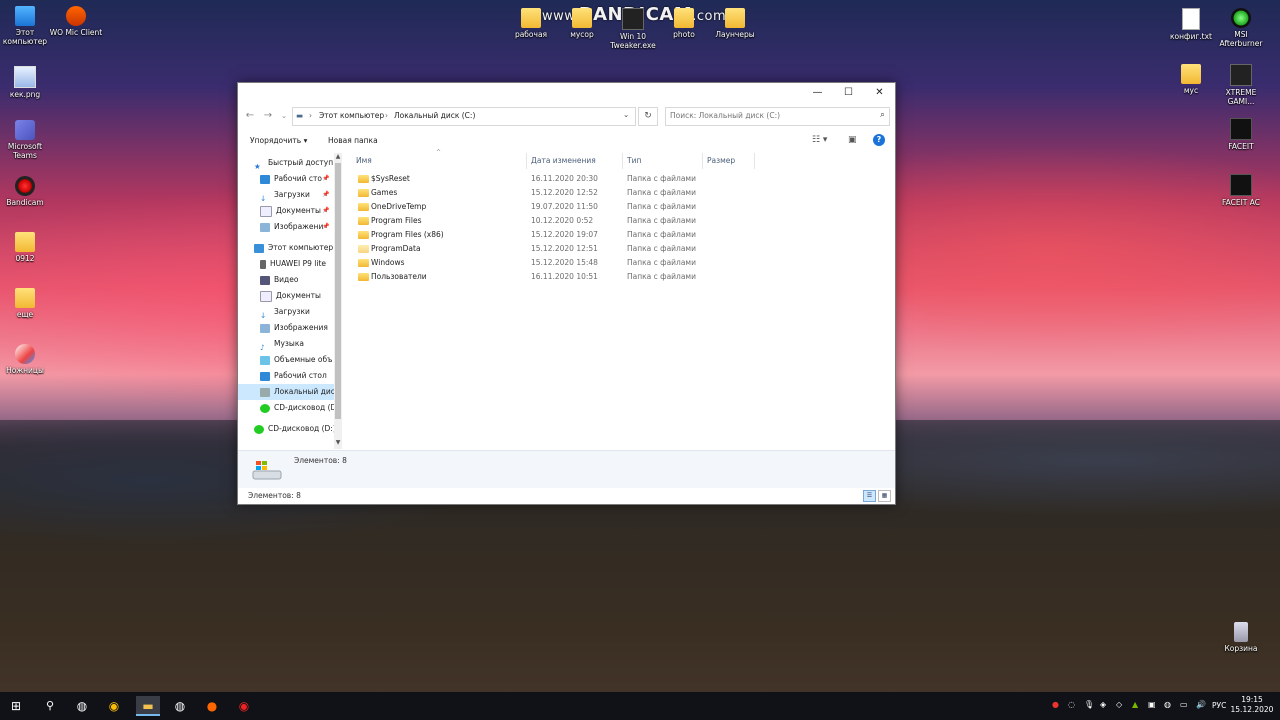 This screenshot has height=720, width=1280. What do you see at coordinates (290, 312) in the screenshot?
I see `nav-item-downloads: ↓ Загрузки` at bounding box center [290, 312].